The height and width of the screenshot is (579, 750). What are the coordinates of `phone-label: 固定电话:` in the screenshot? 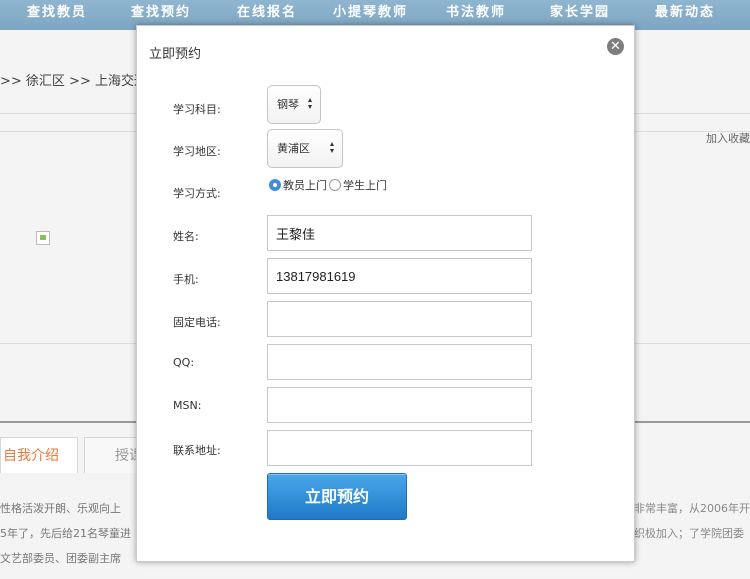 It's located at (197, 322).